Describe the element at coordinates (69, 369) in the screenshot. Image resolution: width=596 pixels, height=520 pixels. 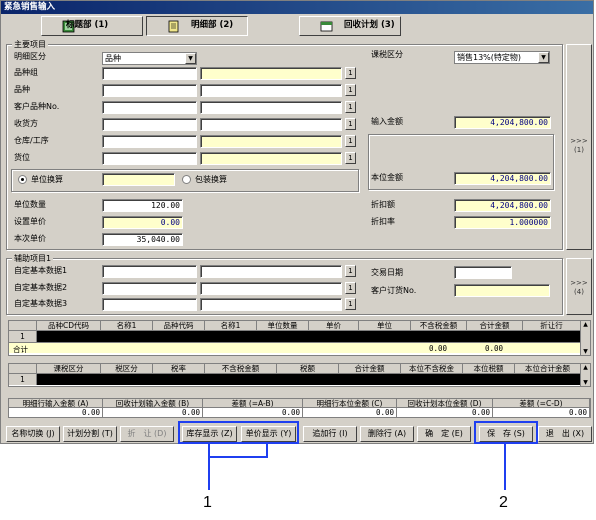
I see `column-header: 课税区分` at that location.